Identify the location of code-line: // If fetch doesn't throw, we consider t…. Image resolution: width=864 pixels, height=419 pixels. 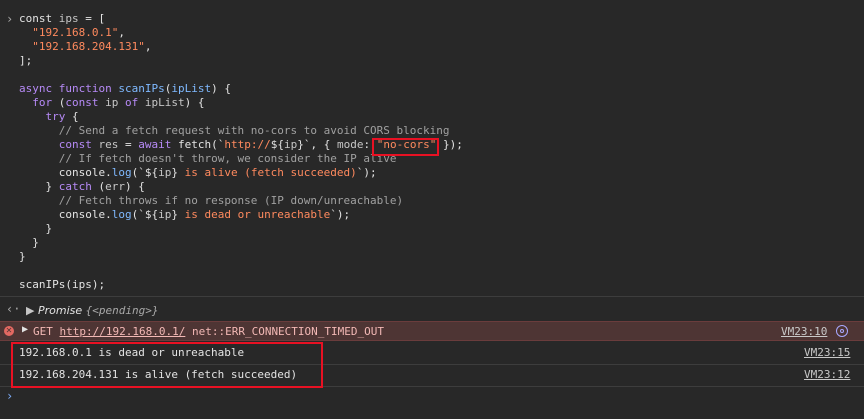
(208, 159).